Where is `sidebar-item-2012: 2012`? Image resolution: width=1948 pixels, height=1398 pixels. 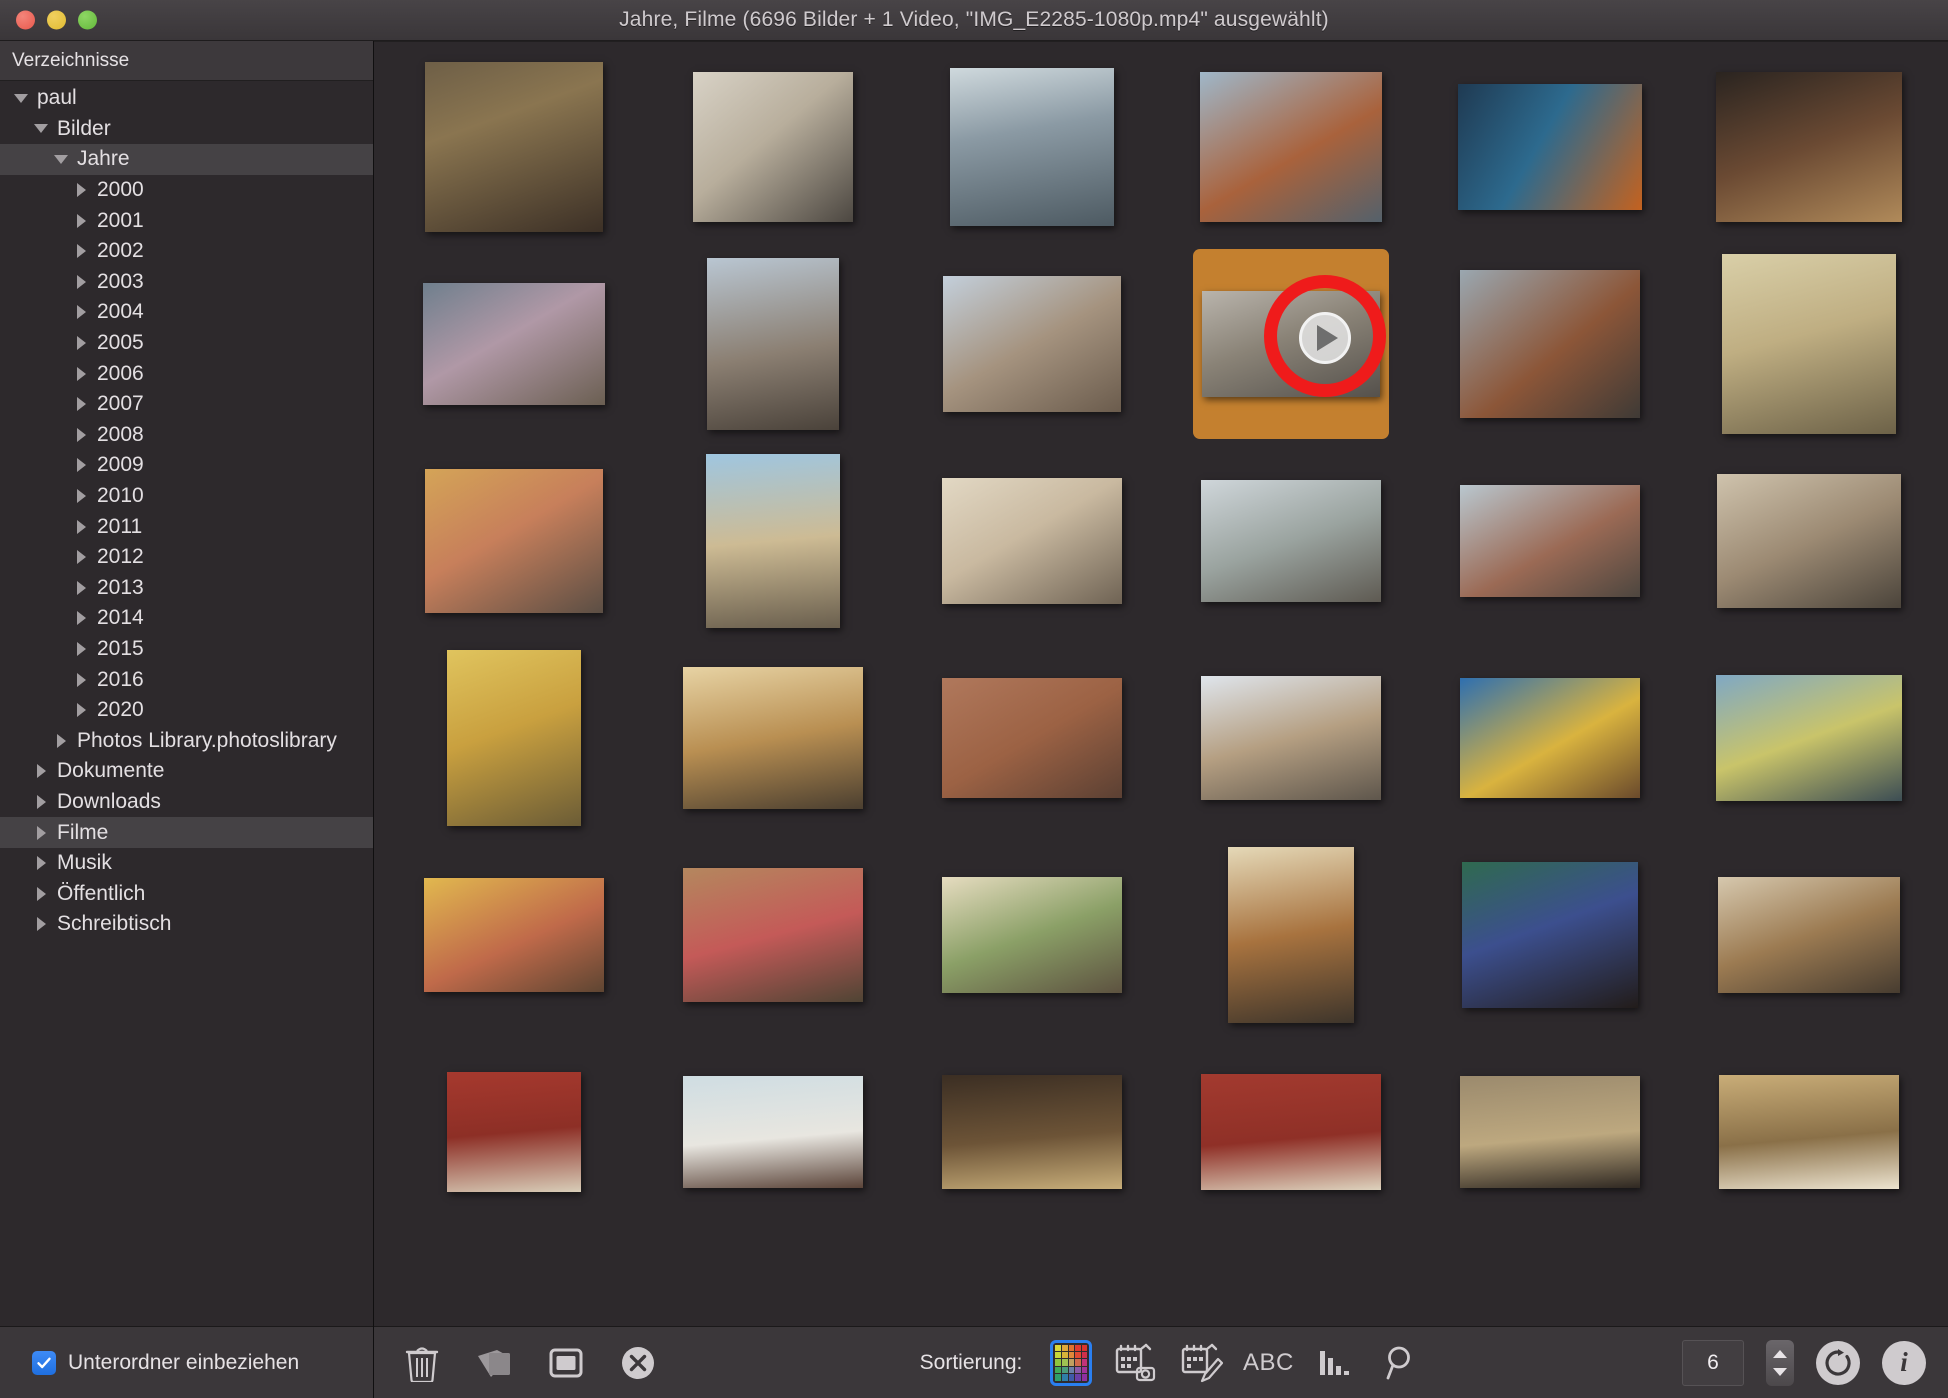
sidebar-item-2012: 2012 is located at coordinates (186, 557).